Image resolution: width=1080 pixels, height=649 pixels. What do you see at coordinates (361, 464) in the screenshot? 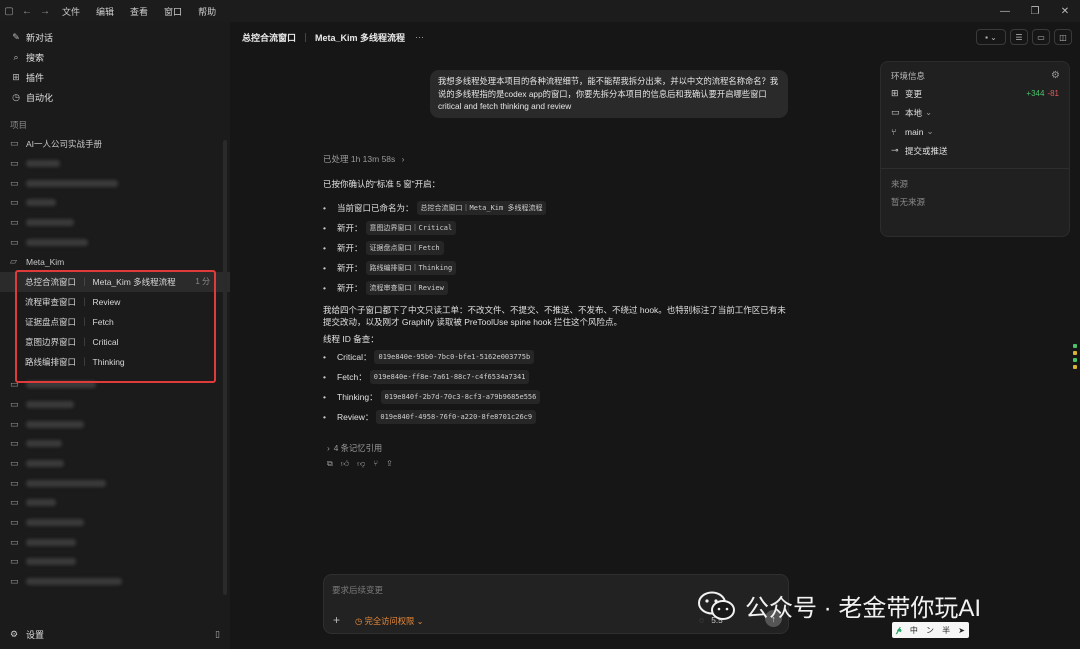
I see `thumbs-down-icon: 👎︎` at bounding box center [361, 464].